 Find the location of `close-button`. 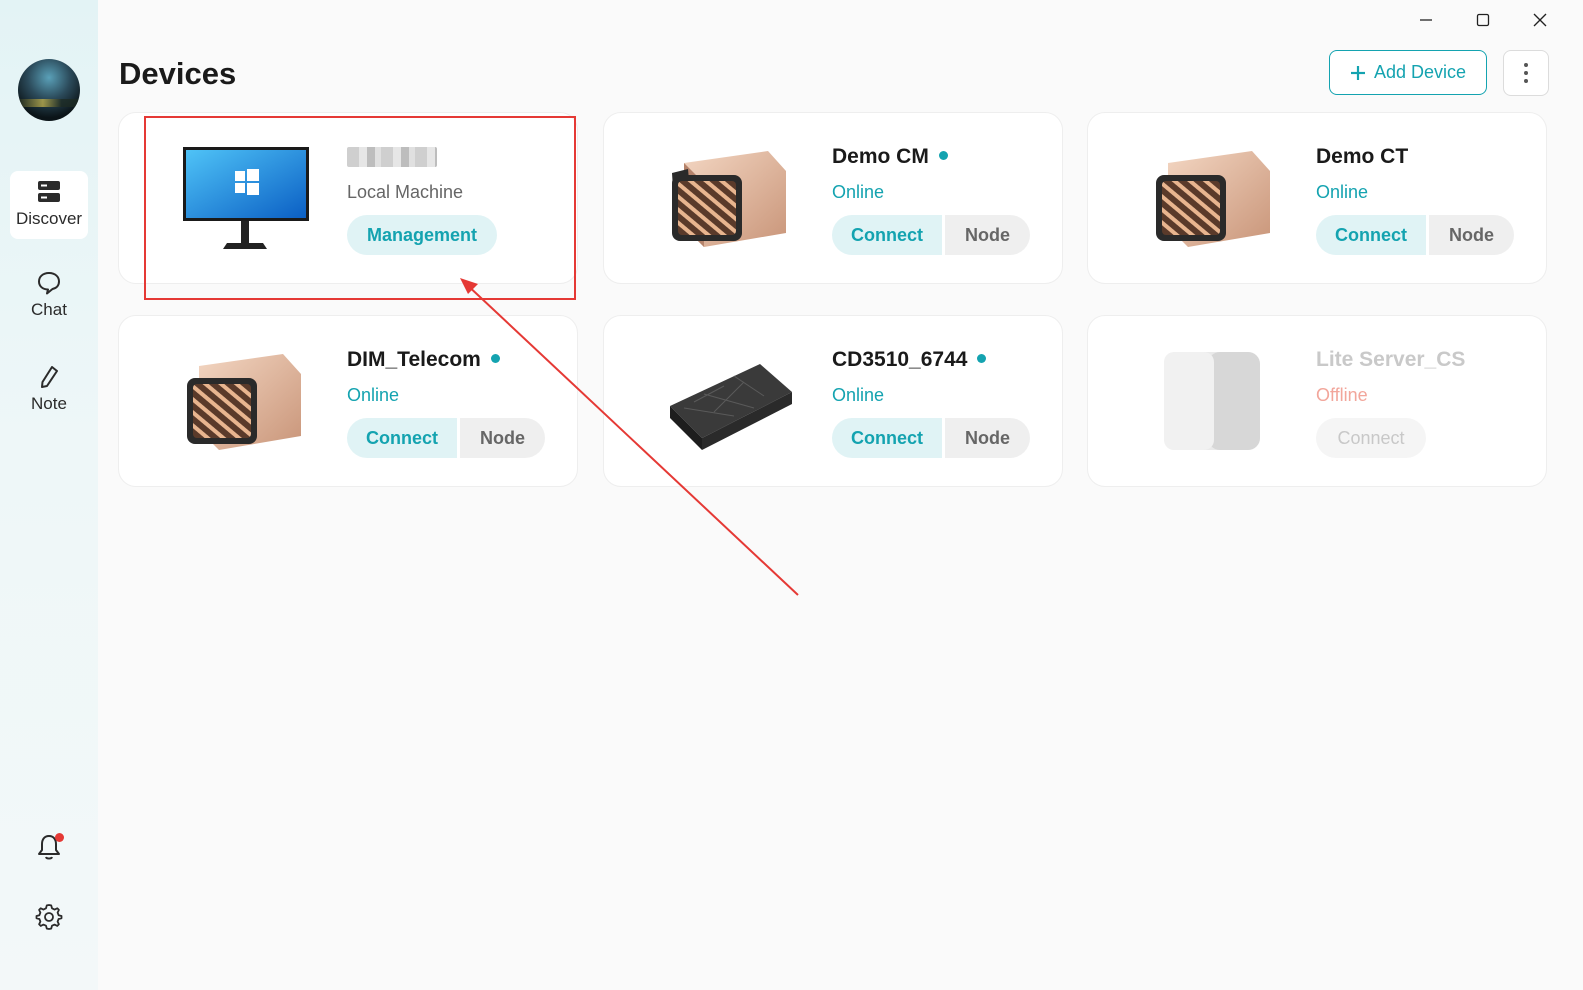

close-button is located at coordinates (1540, 20).